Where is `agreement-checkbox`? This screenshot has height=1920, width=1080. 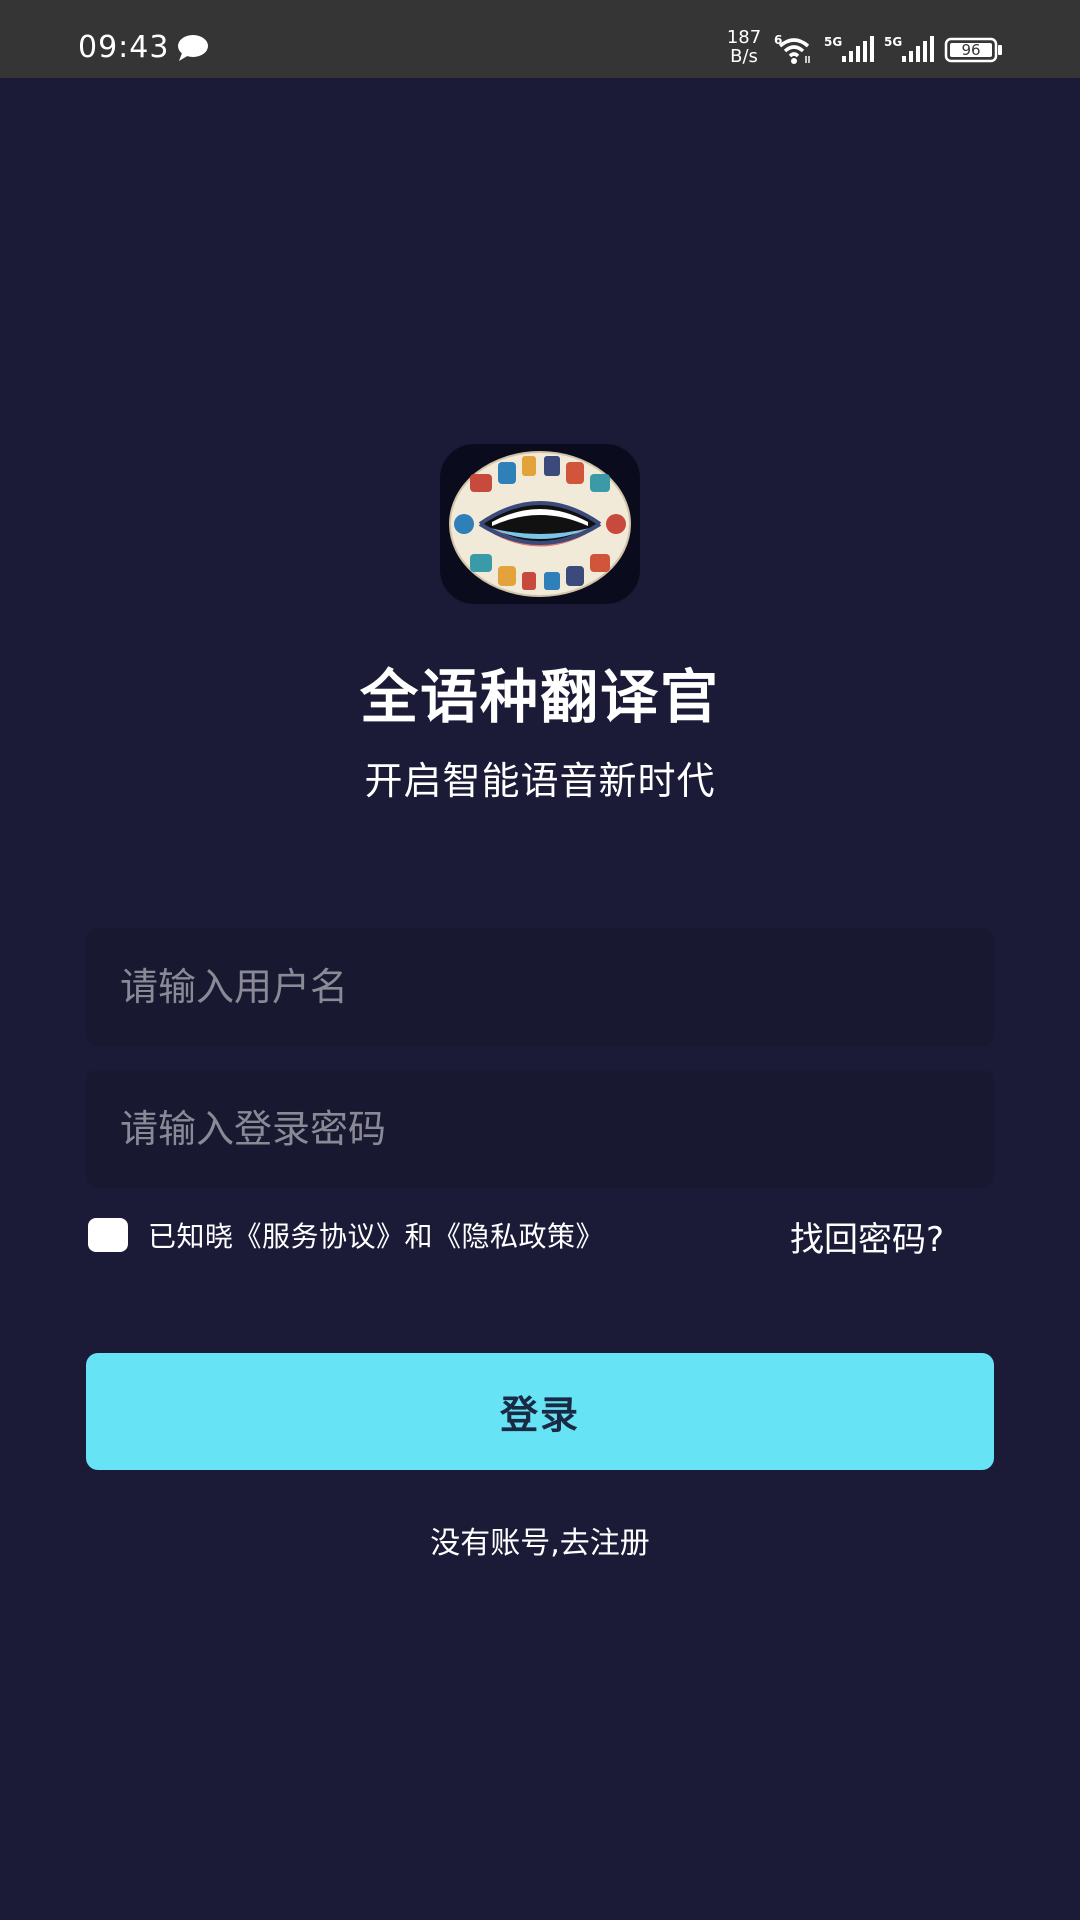 agreement-checkbox is located at coordinates (108, 1235).